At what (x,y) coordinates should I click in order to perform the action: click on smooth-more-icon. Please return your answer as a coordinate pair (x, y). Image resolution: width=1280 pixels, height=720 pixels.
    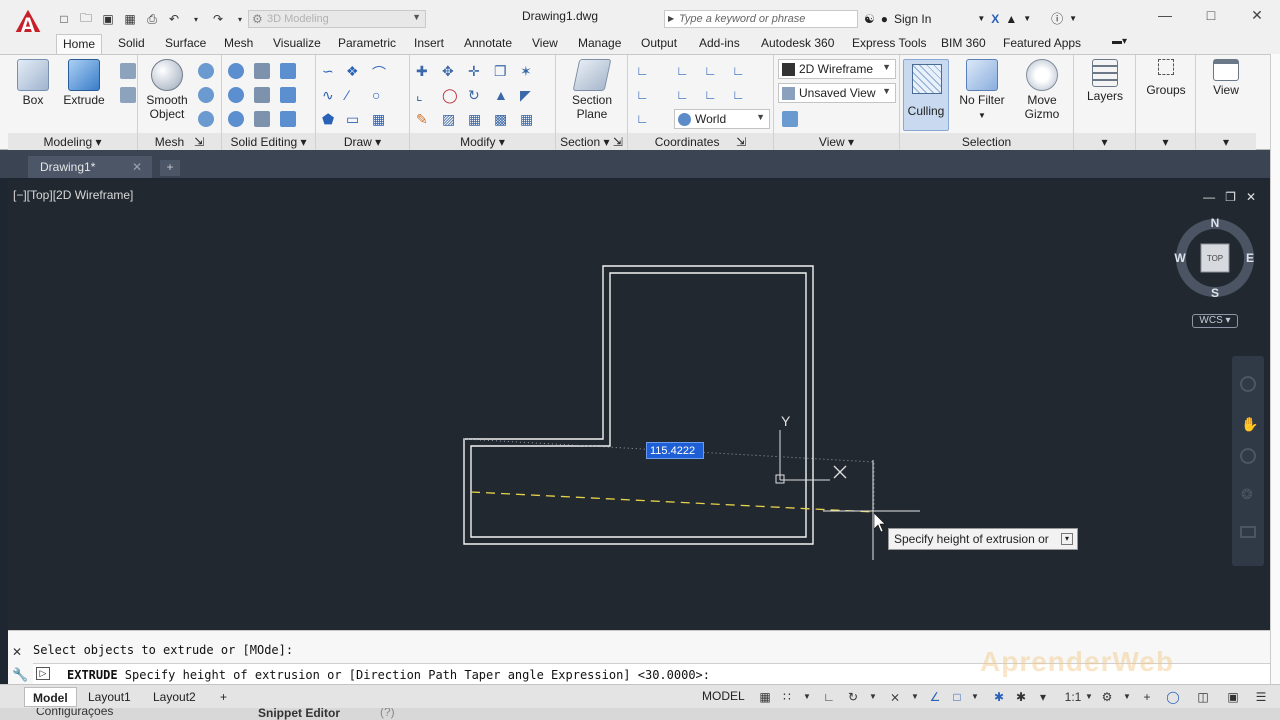
    Looking at the image, I should click on (206, 71).